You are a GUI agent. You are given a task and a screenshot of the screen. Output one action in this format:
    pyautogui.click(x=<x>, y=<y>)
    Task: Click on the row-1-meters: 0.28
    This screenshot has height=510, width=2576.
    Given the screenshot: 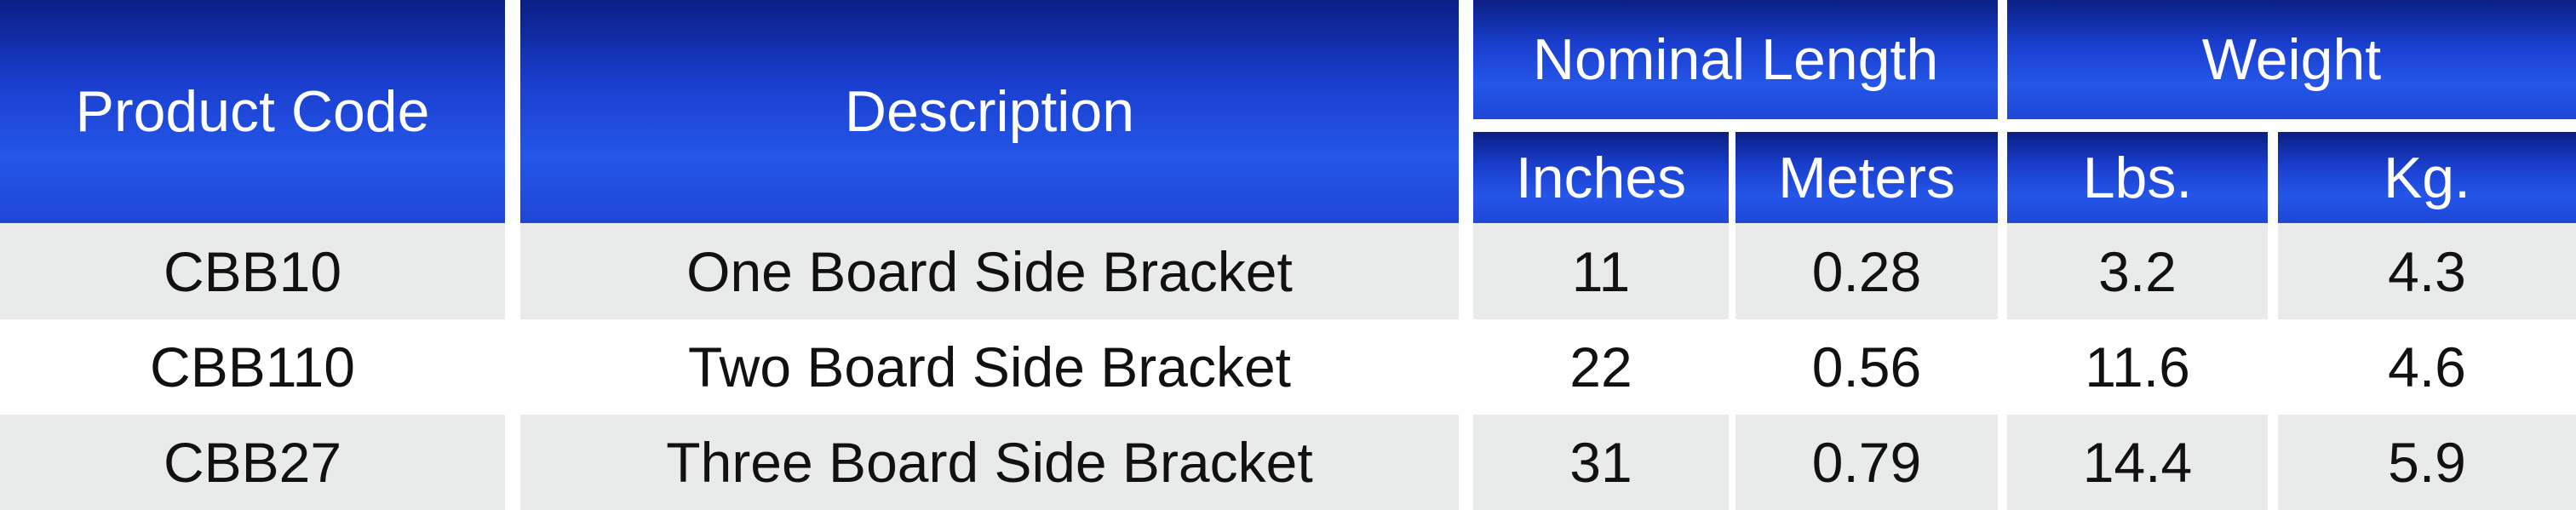 What is the action you would take?
    pyautogui.click(x=1867, y=271)
    